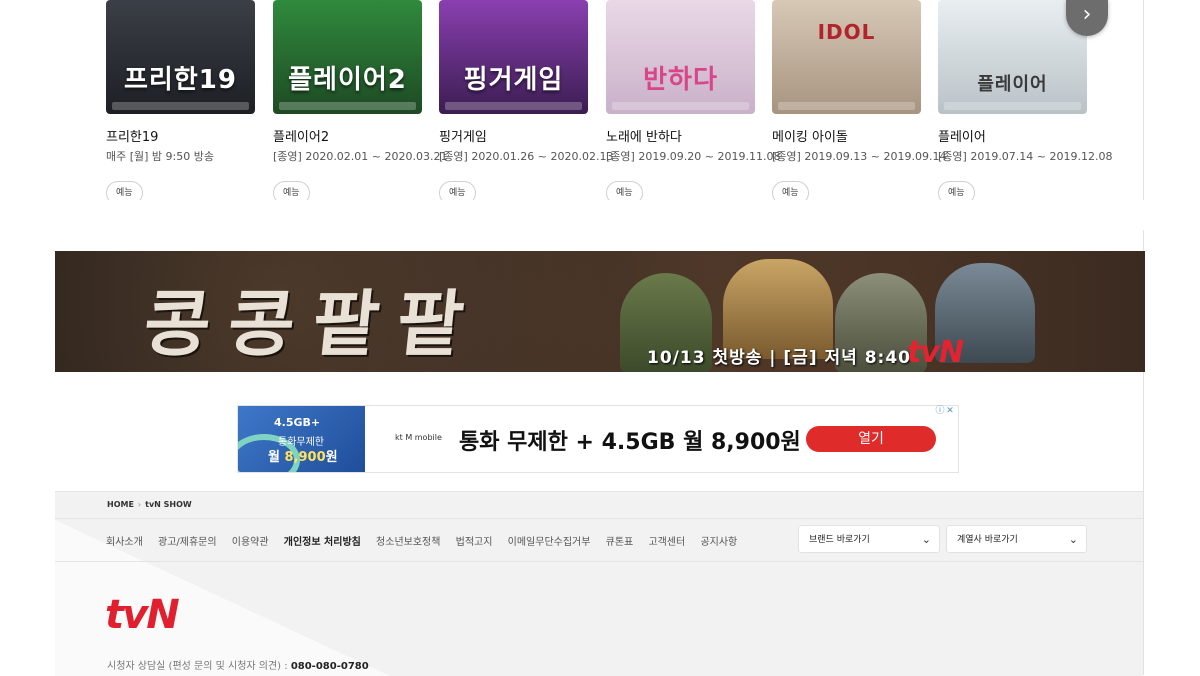  What do you see at coordinates (124, 542) in the screenshot?
I see `footer-link-company: 회사소개` at bounding box center [124, 542].